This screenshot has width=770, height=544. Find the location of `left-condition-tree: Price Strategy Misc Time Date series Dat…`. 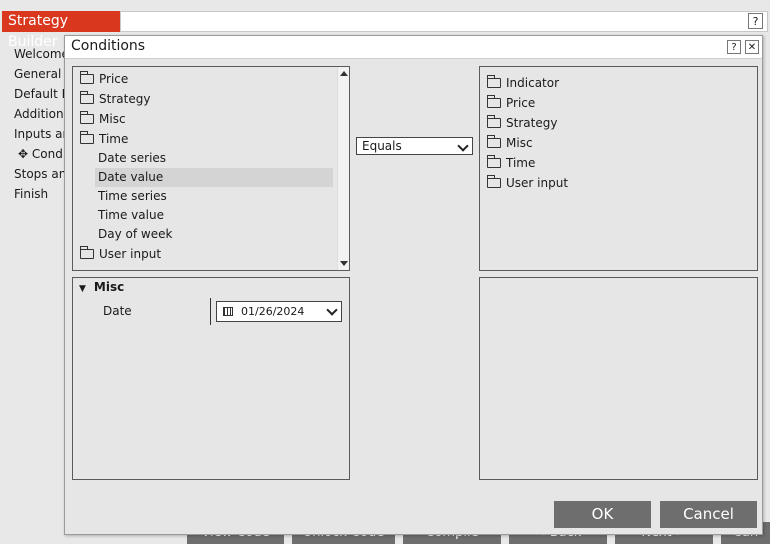

left-condition-tree: Price Strategy Misc Time Date series Dat… is located at coordinates (211, 168).